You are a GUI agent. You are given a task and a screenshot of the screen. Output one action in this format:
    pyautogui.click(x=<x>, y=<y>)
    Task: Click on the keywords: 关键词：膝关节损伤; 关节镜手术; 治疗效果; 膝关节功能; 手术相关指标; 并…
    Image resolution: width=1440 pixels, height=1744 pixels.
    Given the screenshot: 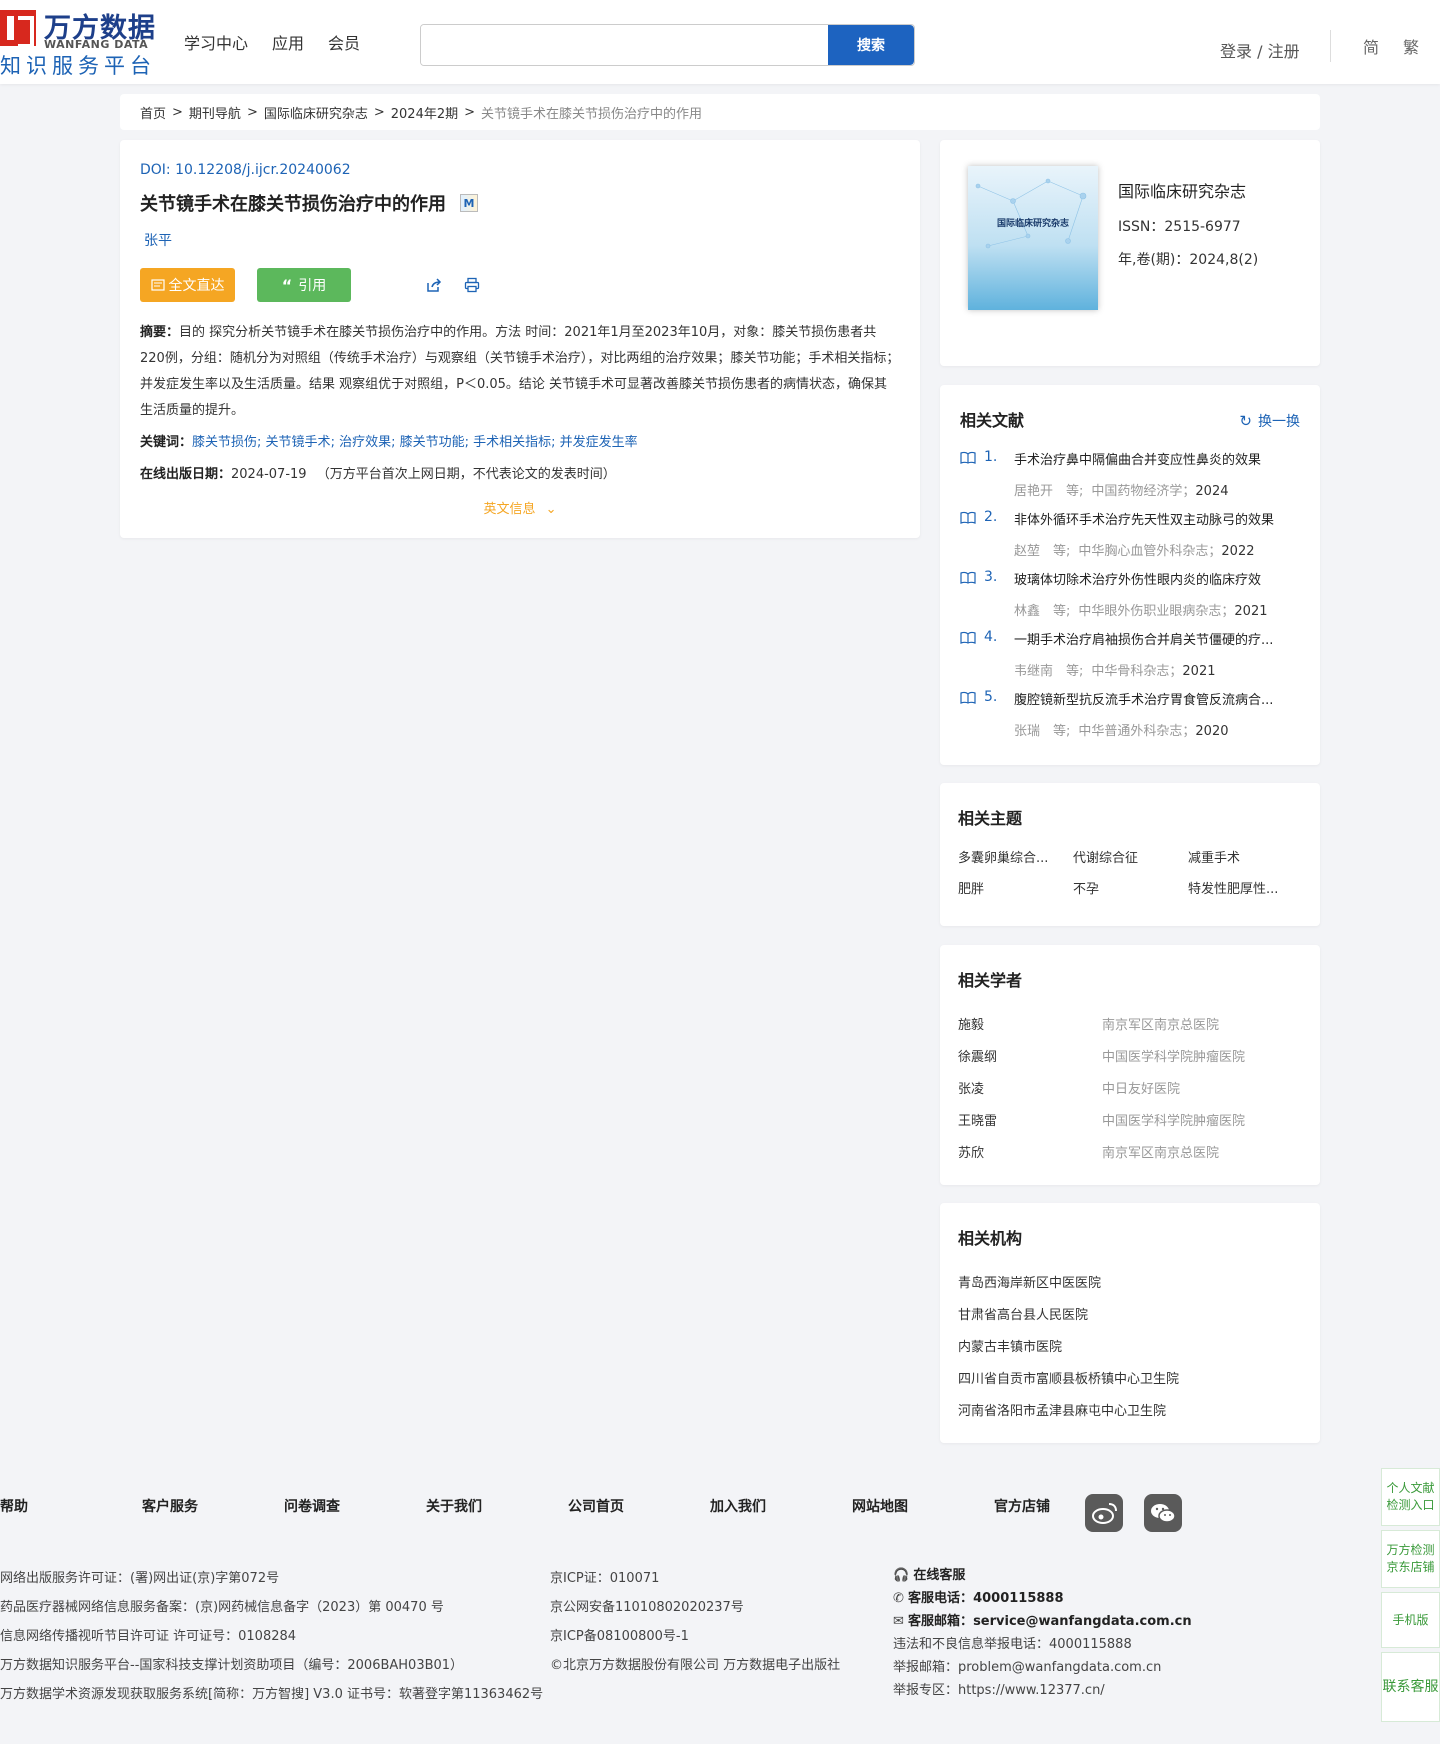 What is the action you would take?
    pyautogui.click(x=389, y=442)
    